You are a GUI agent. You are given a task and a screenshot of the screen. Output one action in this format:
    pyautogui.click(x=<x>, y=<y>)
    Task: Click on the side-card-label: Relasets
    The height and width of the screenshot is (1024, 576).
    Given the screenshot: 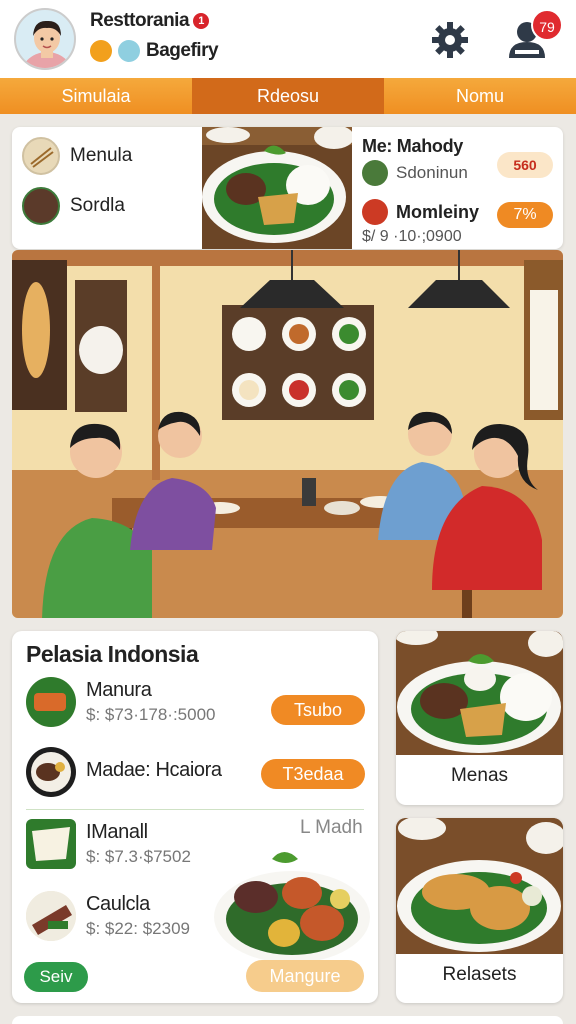 What is the action you would take?
    pyautogui.click(x=479, y=974)
    